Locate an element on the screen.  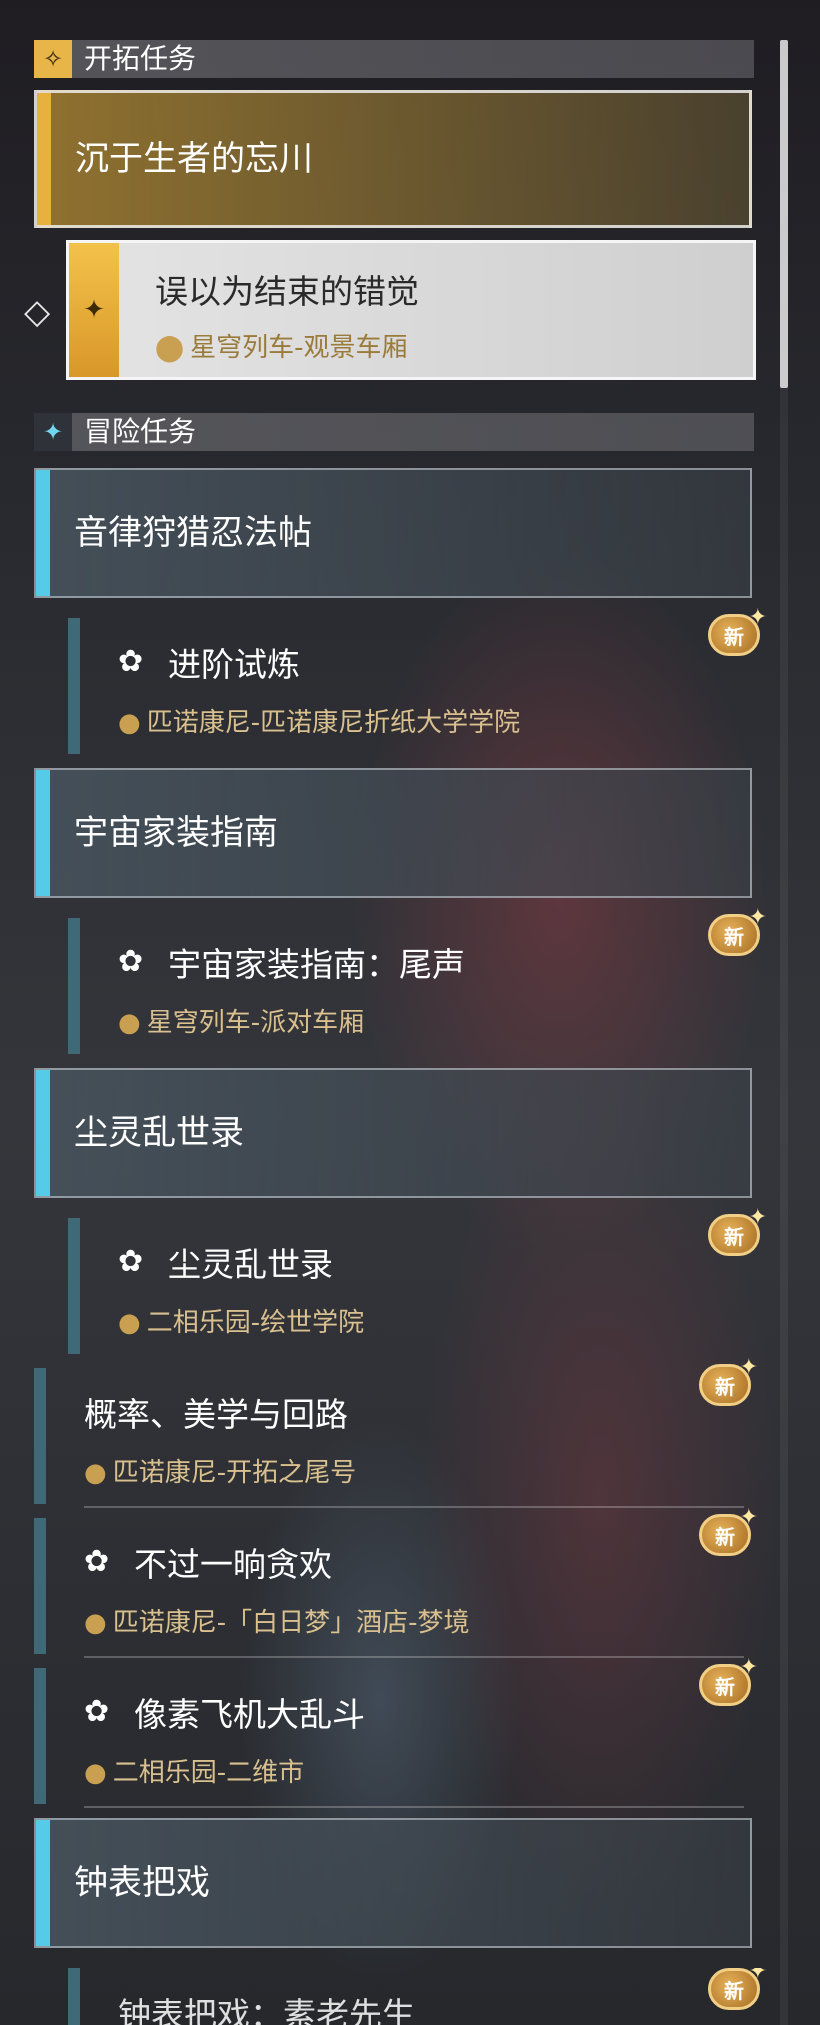
quest-item: ✿ 尘灵乱世录 ● 二相乐园-绘世学院 新 ✦ is located at coordinates (418, 1281).